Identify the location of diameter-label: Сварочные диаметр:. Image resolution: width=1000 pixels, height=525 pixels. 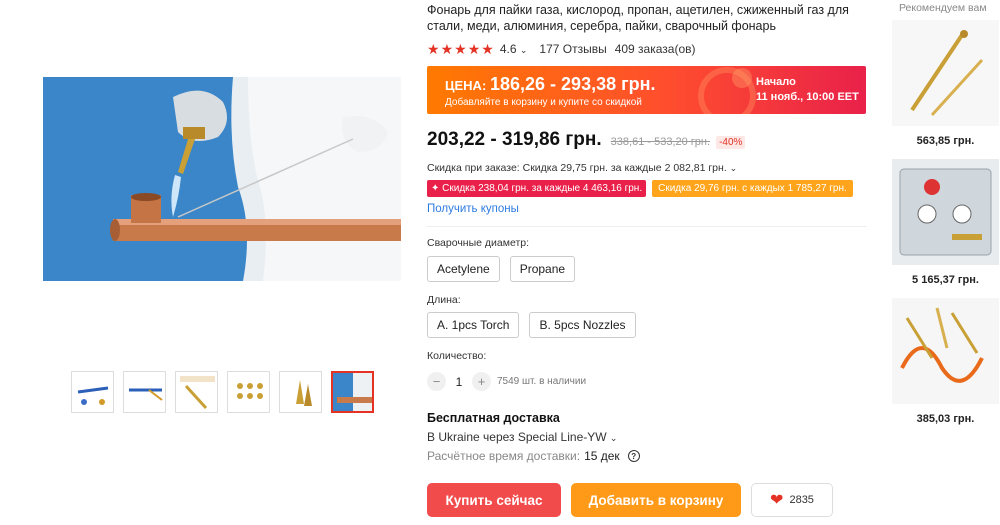
(478, 243).